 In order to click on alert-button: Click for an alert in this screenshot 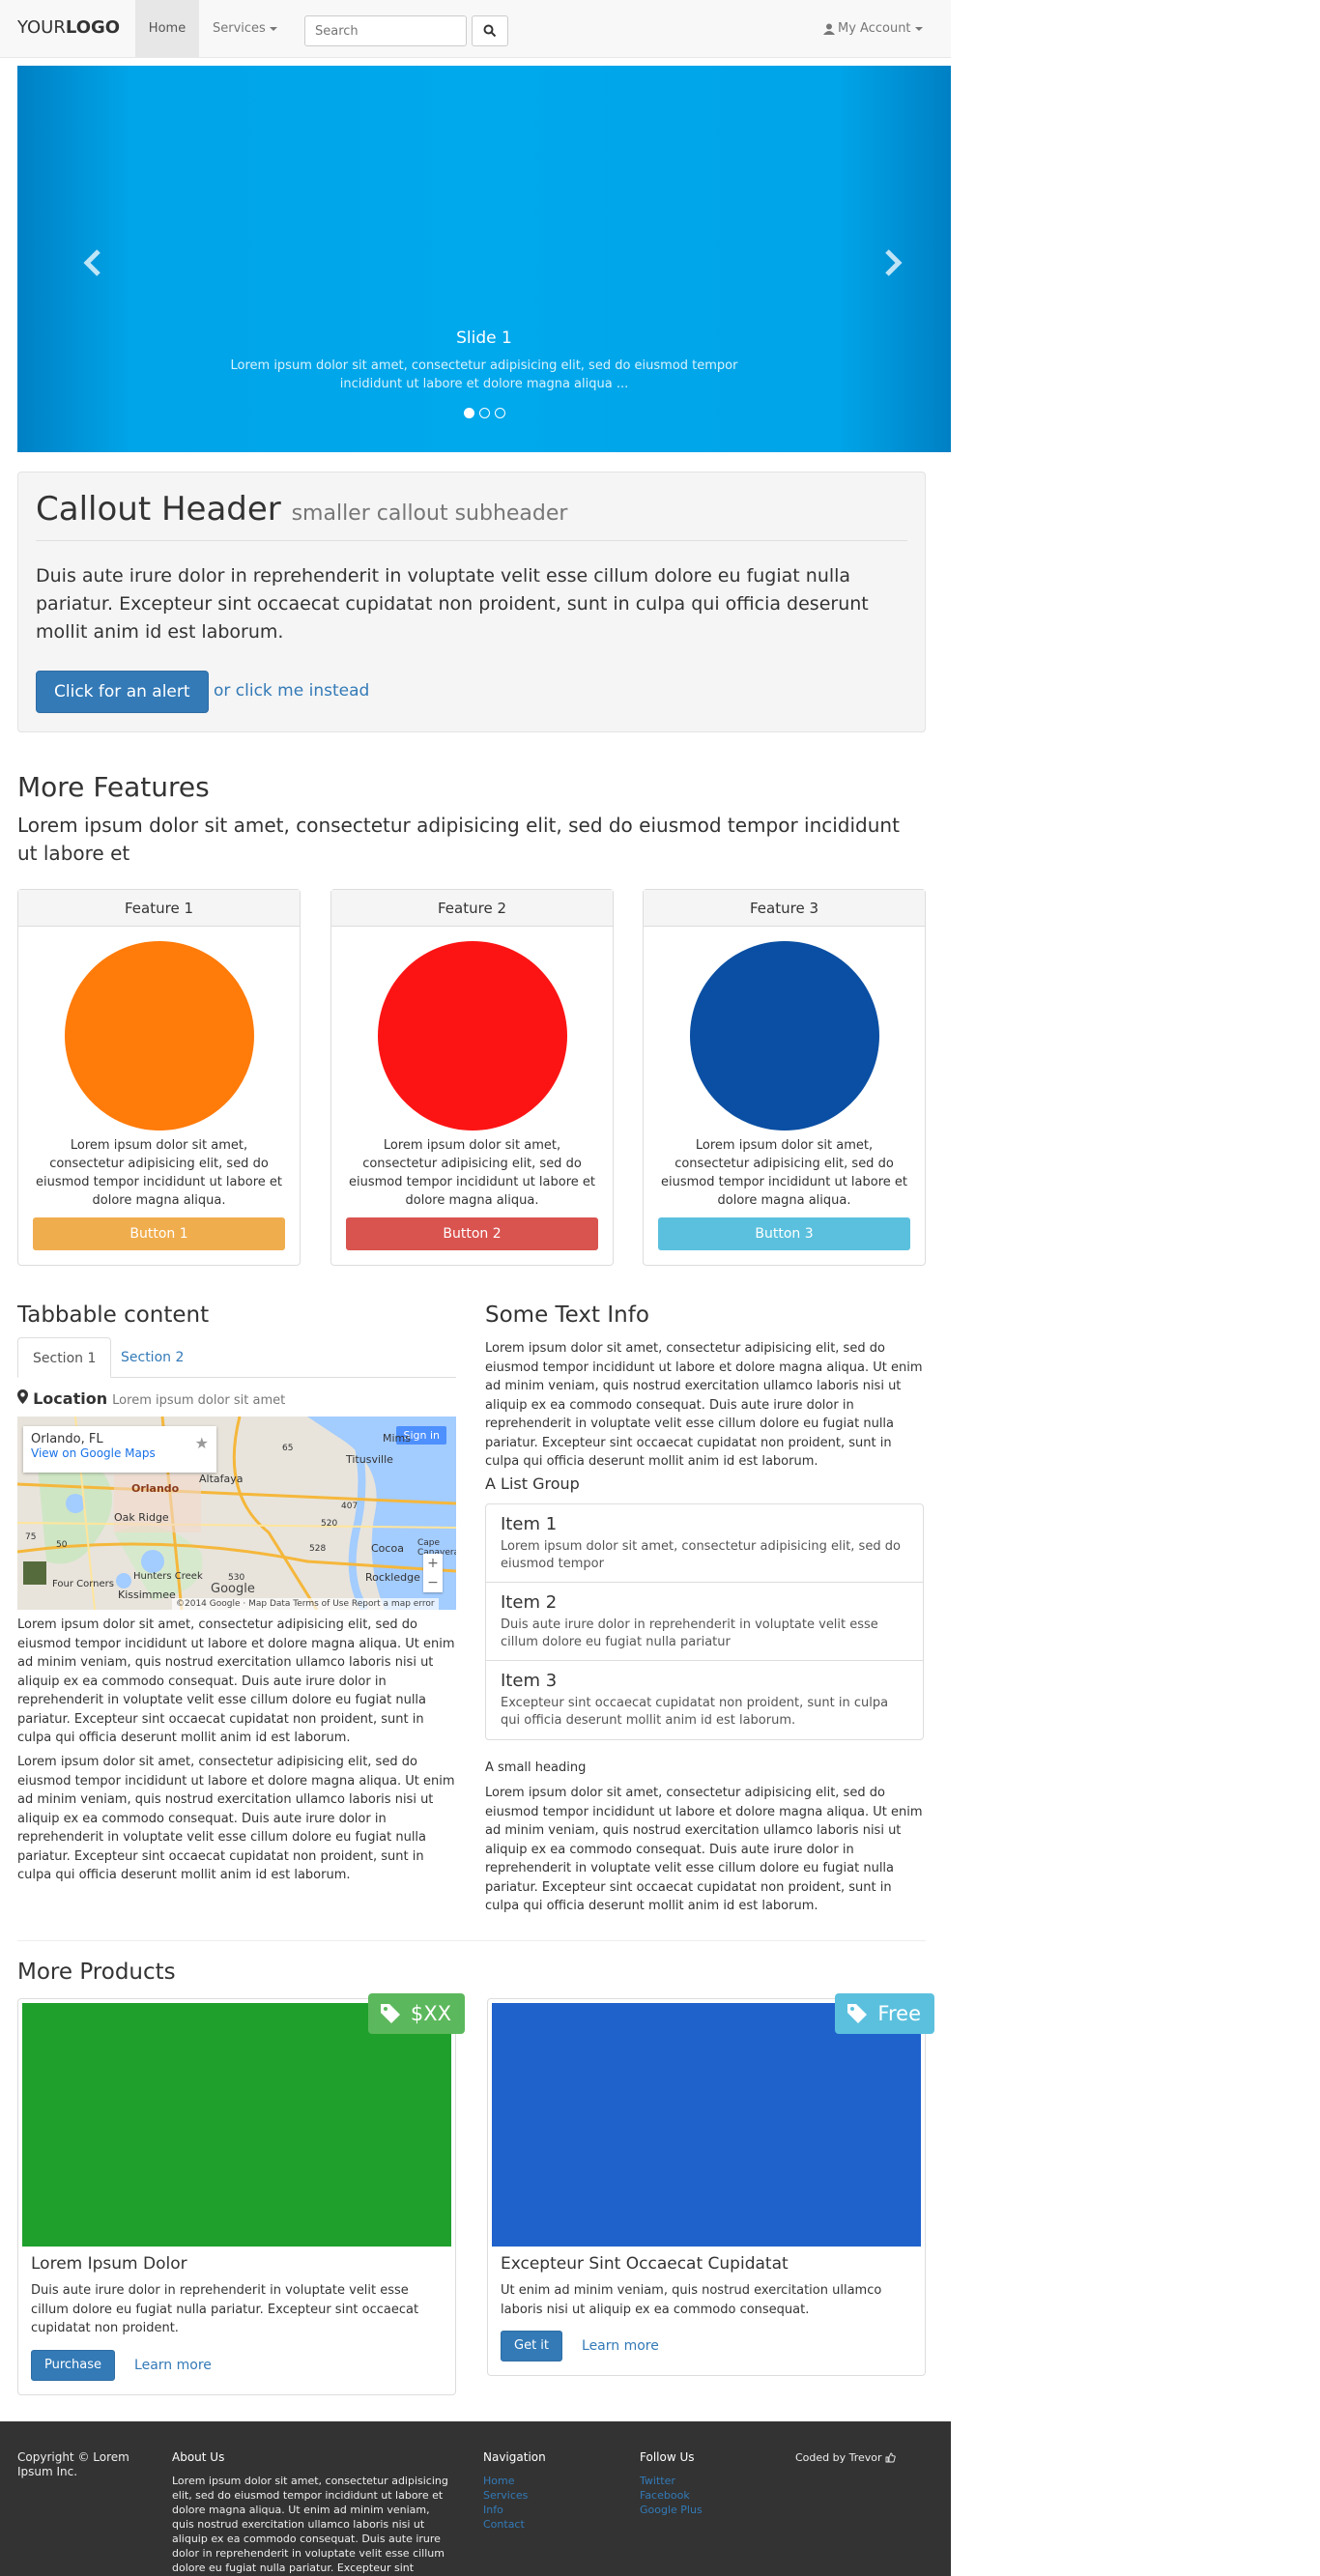, I will do `click(123, 692)`.